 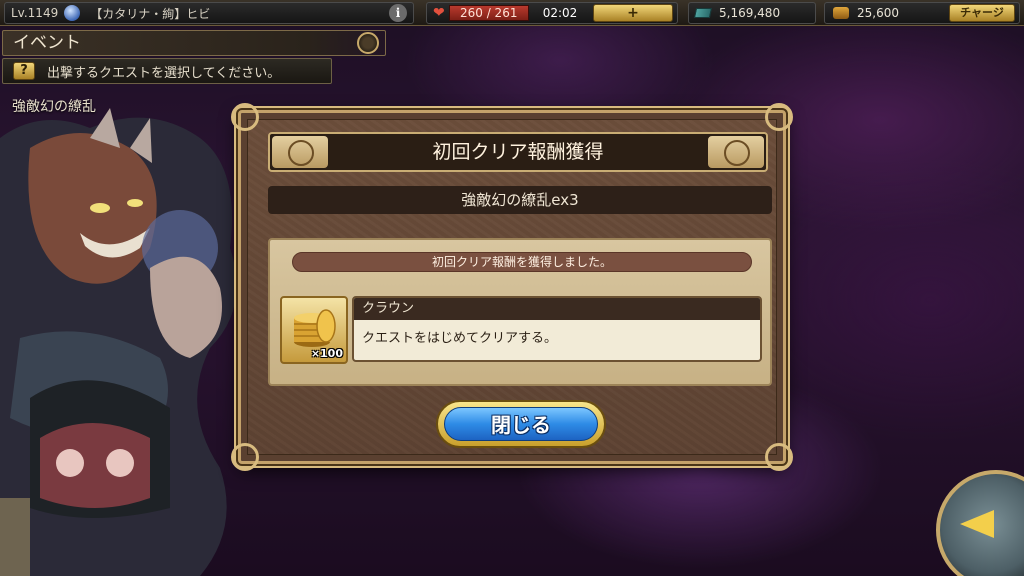 What do you see at coordinates (841, 13) in the screenshot?
I see `crown-bag-icon` at bounding box center [841, 13].